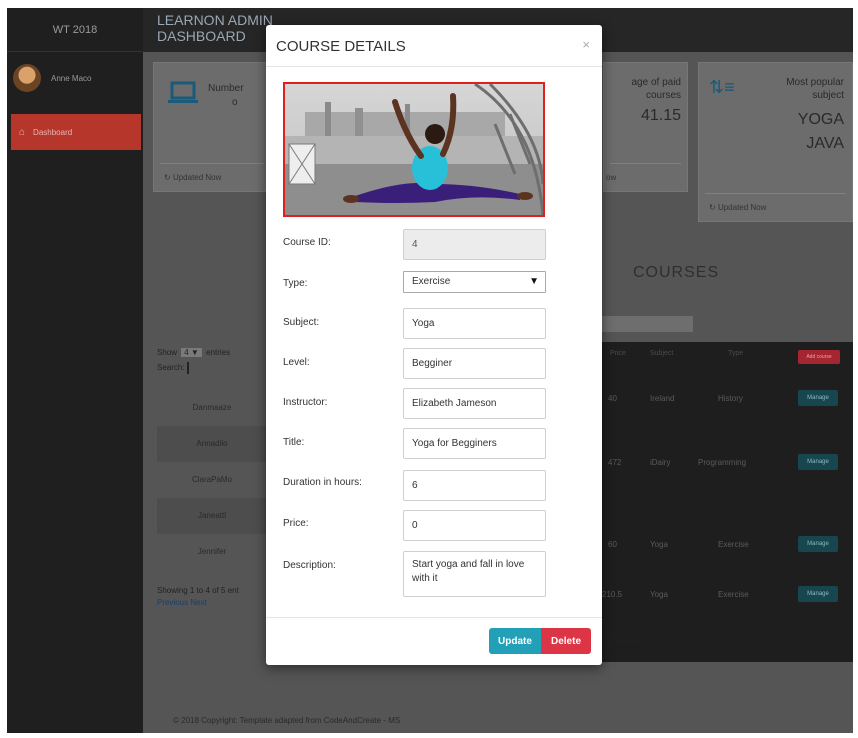 The width and height of the screenshot is (858, 738). Describe the element at coordinates (183, 92) in the screenshot. I see `laptop-icon` at that location.